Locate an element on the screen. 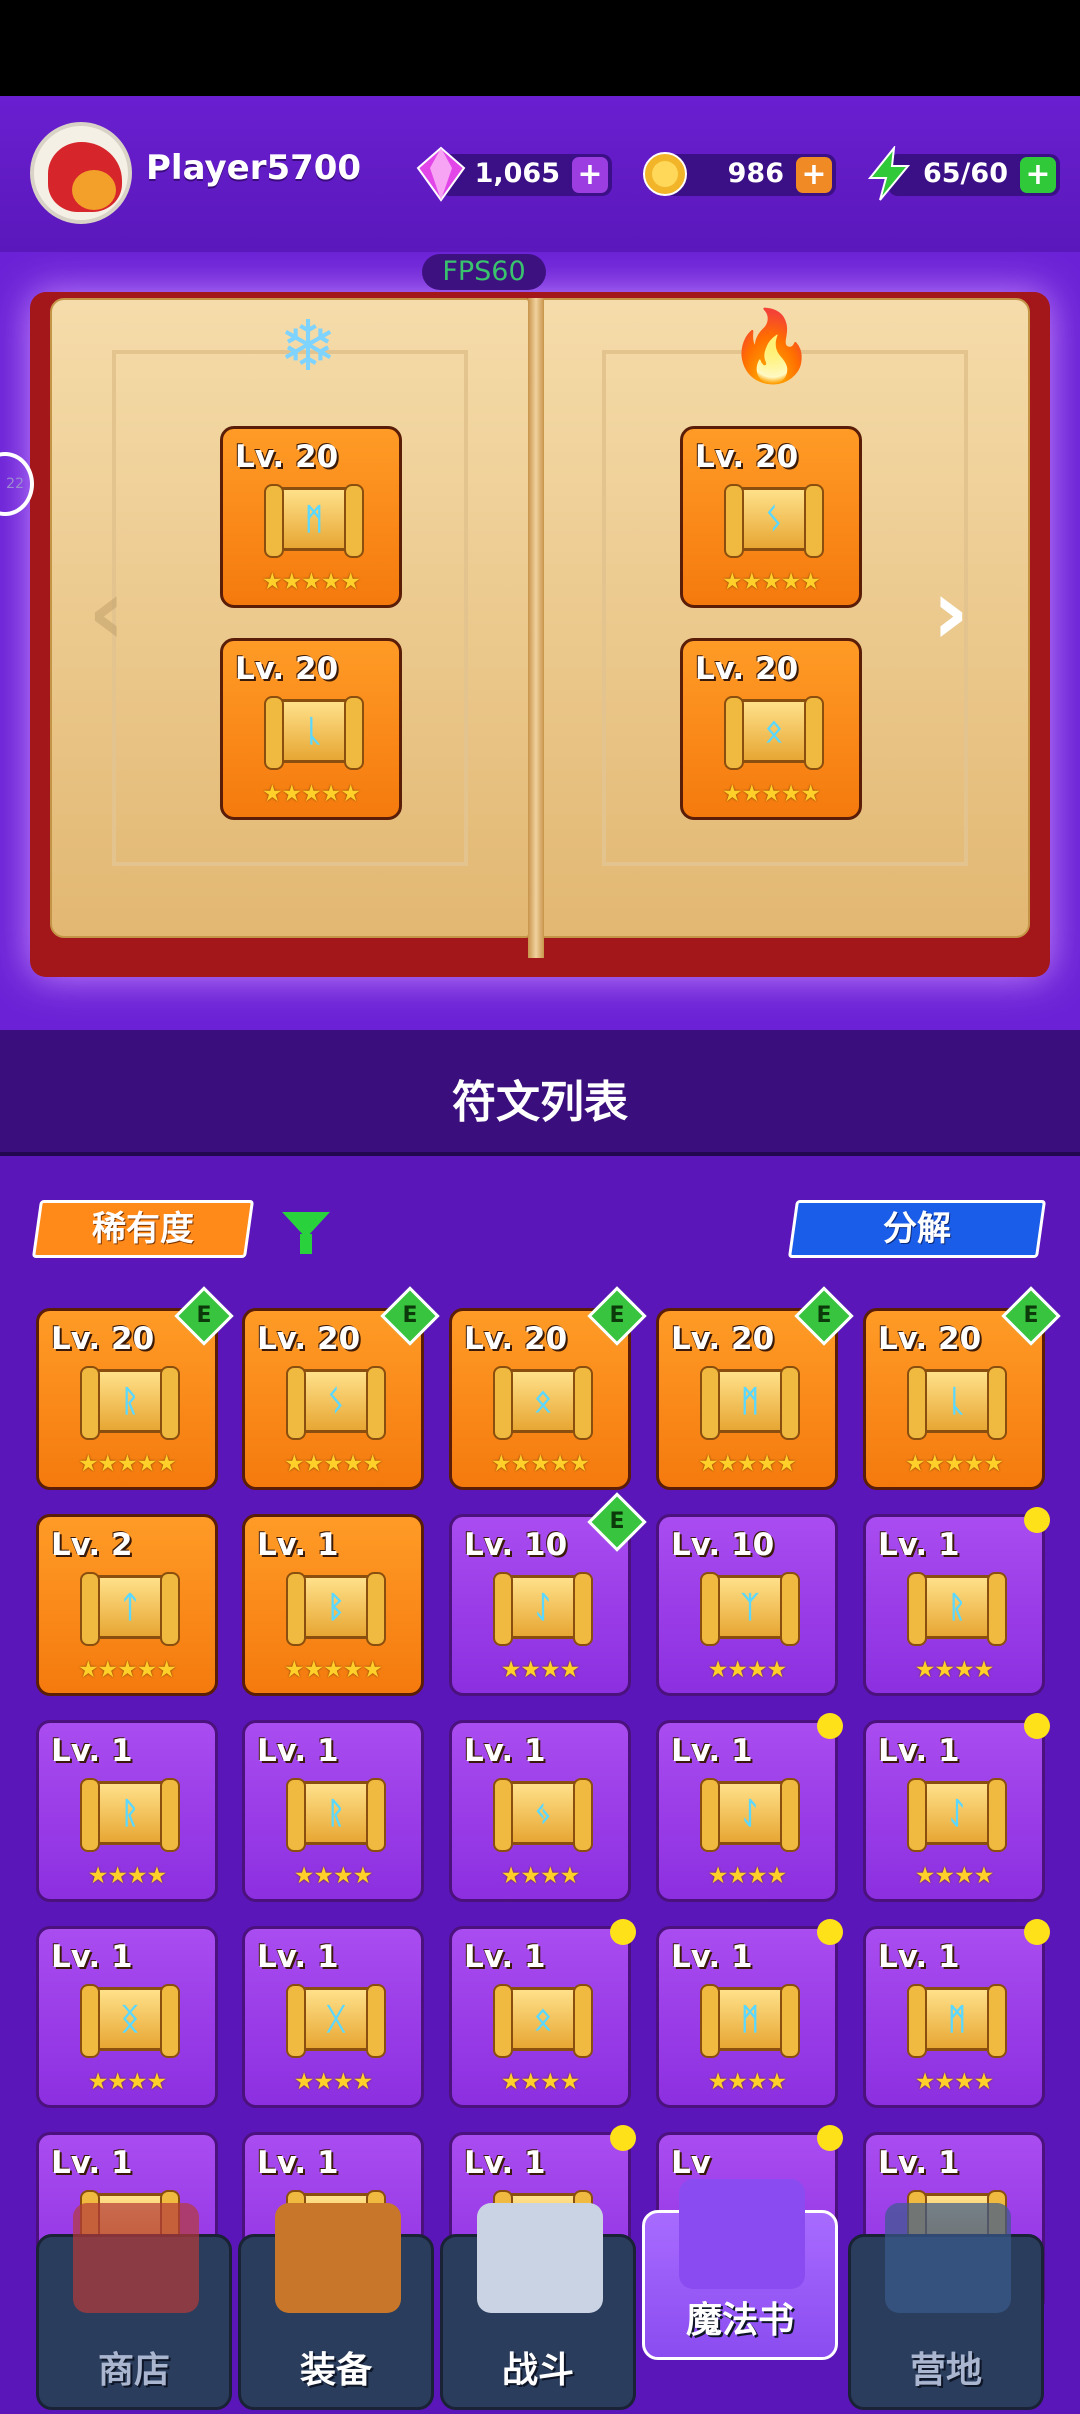 This screenshot has height=2414, width=1080. shop-icon is located at coordinates (136, 2258).